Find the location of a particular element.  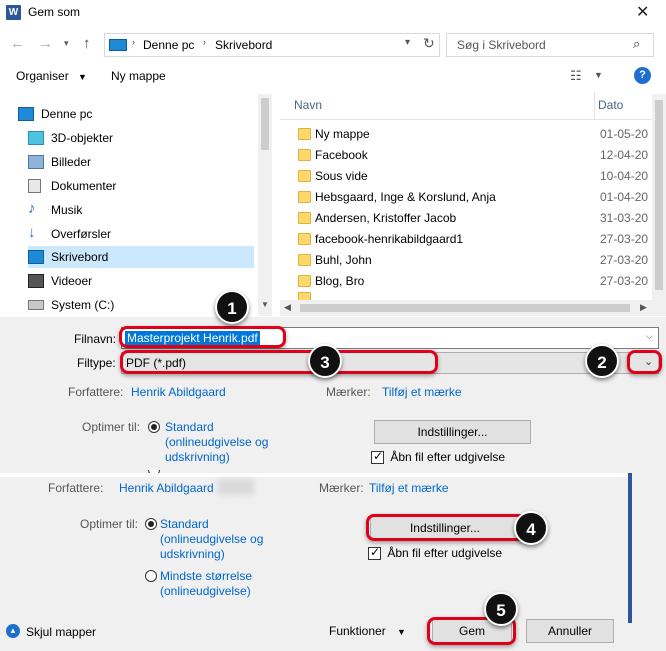

tags-label: Mærker: is located at coordinates (341, 488).